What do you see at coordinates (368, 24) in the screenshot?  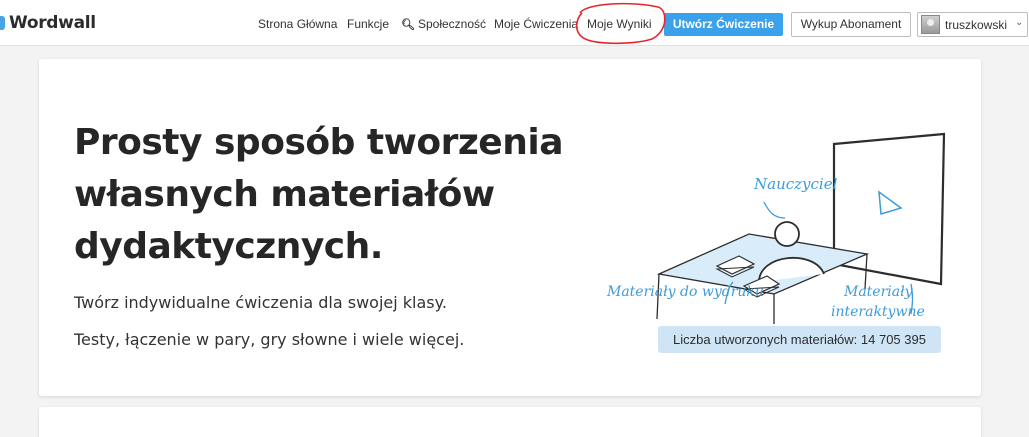 I see `nav-features: Funkcje` at bounding box center [368, 24].